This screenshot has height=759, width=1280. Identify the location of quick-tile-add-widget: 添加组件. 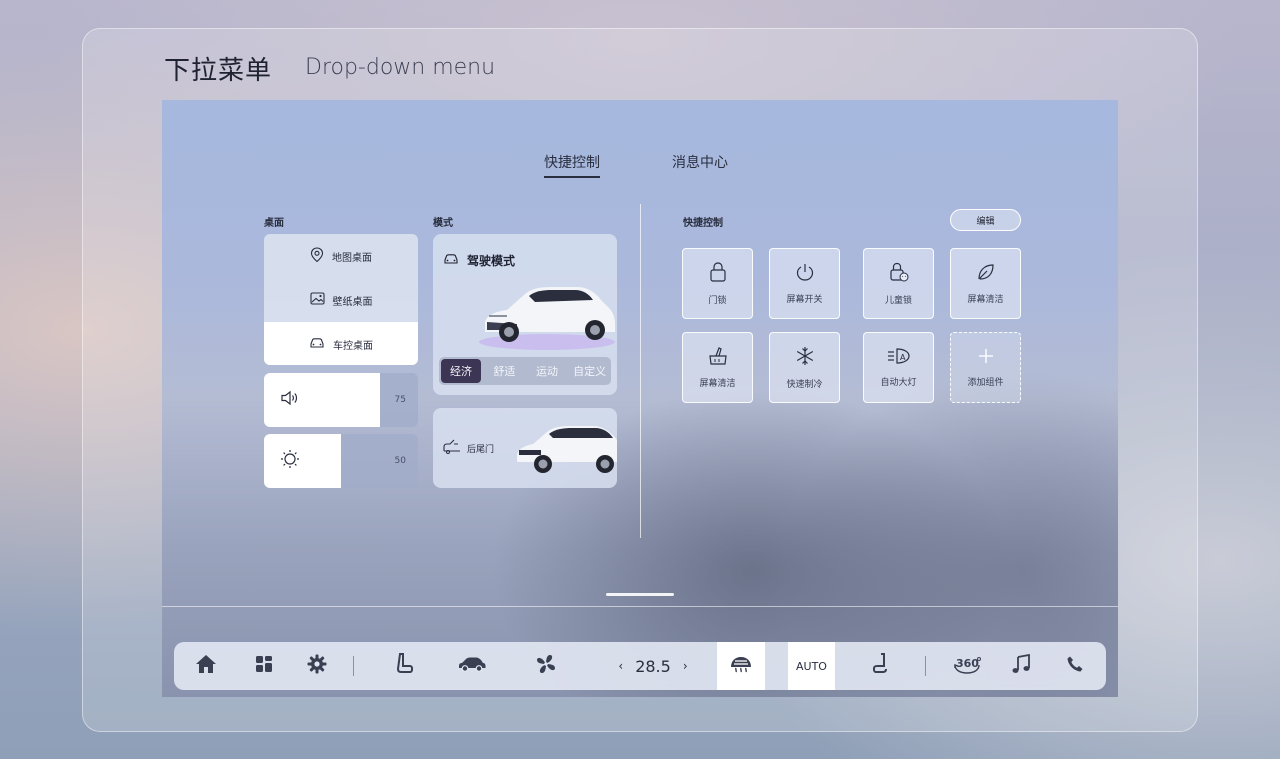
(985, 367).